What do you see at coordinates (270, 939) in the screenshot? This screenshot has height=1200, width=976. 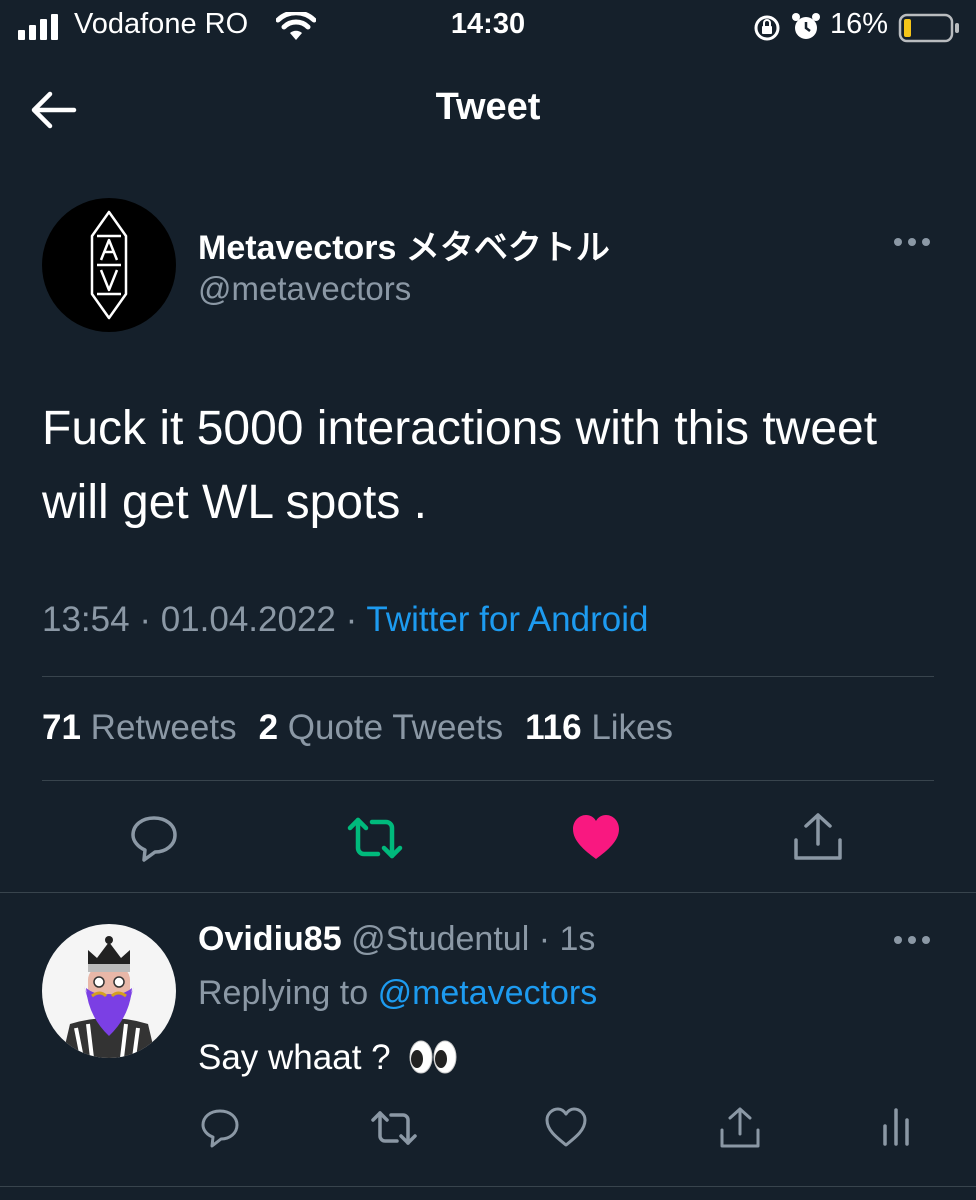 I see `reply-author-name: Ovidiu85` at bounding box center [270, 939].